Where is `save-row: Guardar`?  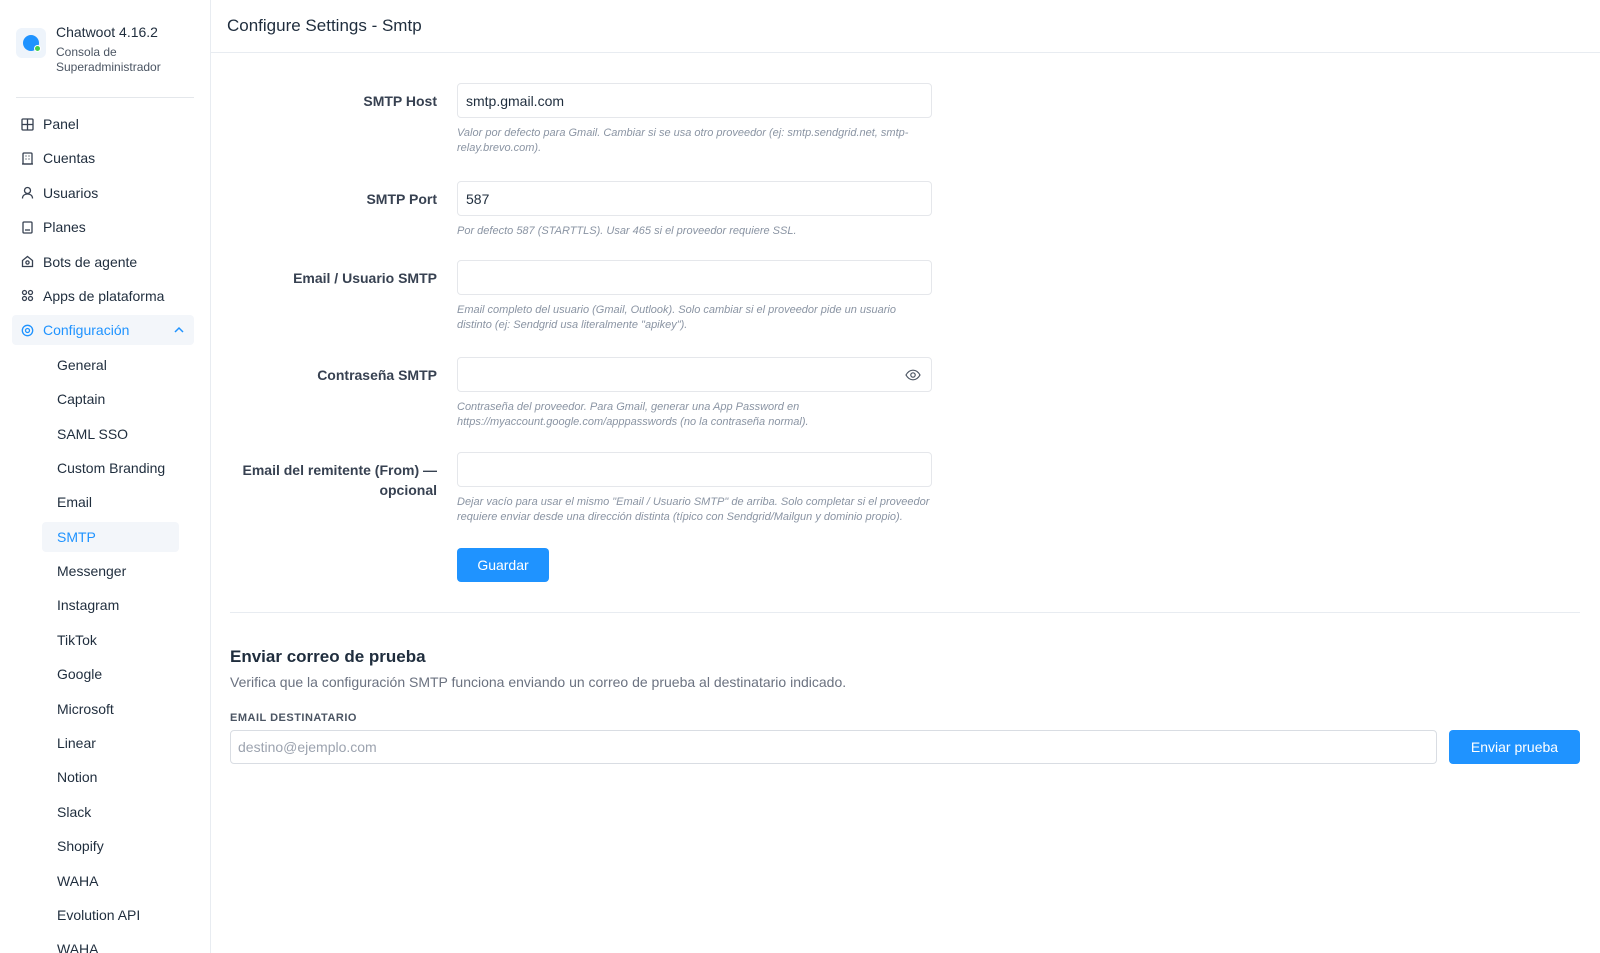
save-row: Guardar is located at coordinates (905, 565).